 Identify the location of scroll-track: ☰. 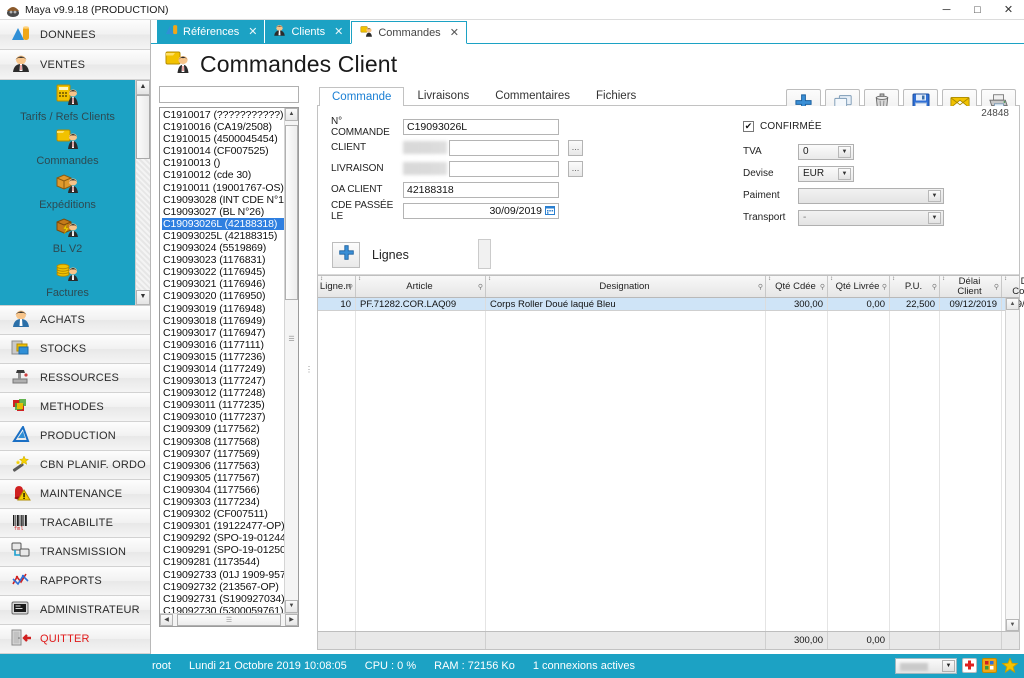
(291, 360).